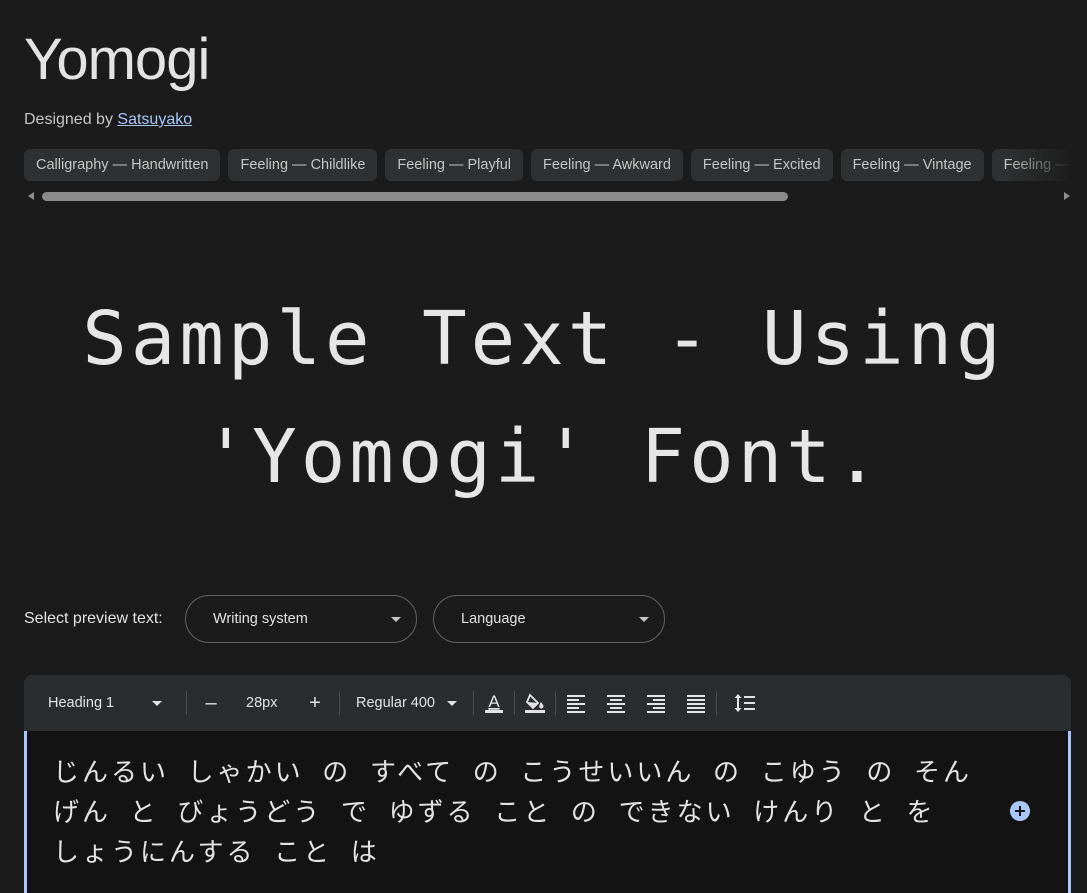 The image size is (1087, 893). What do you see at coordinates (549, 619) in the screenshot?
I see `language-dropdown: Language` at bounding box center [549, 619].